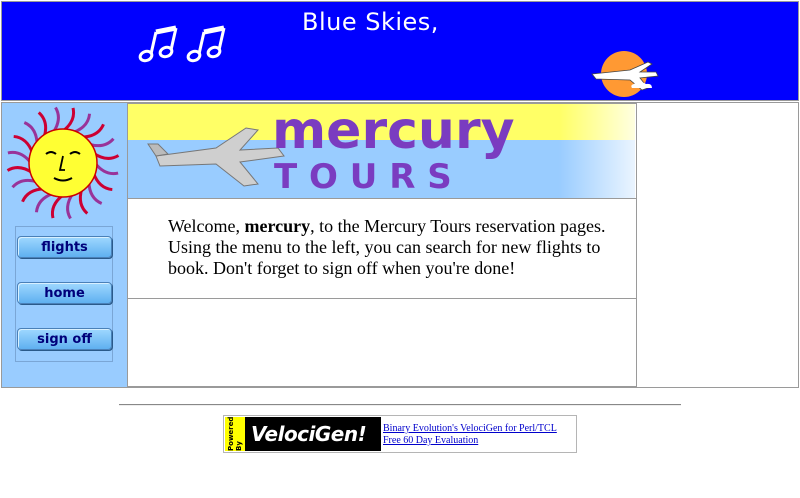  I want to click on logo-mercury-text: mercury, so click(393, 132).